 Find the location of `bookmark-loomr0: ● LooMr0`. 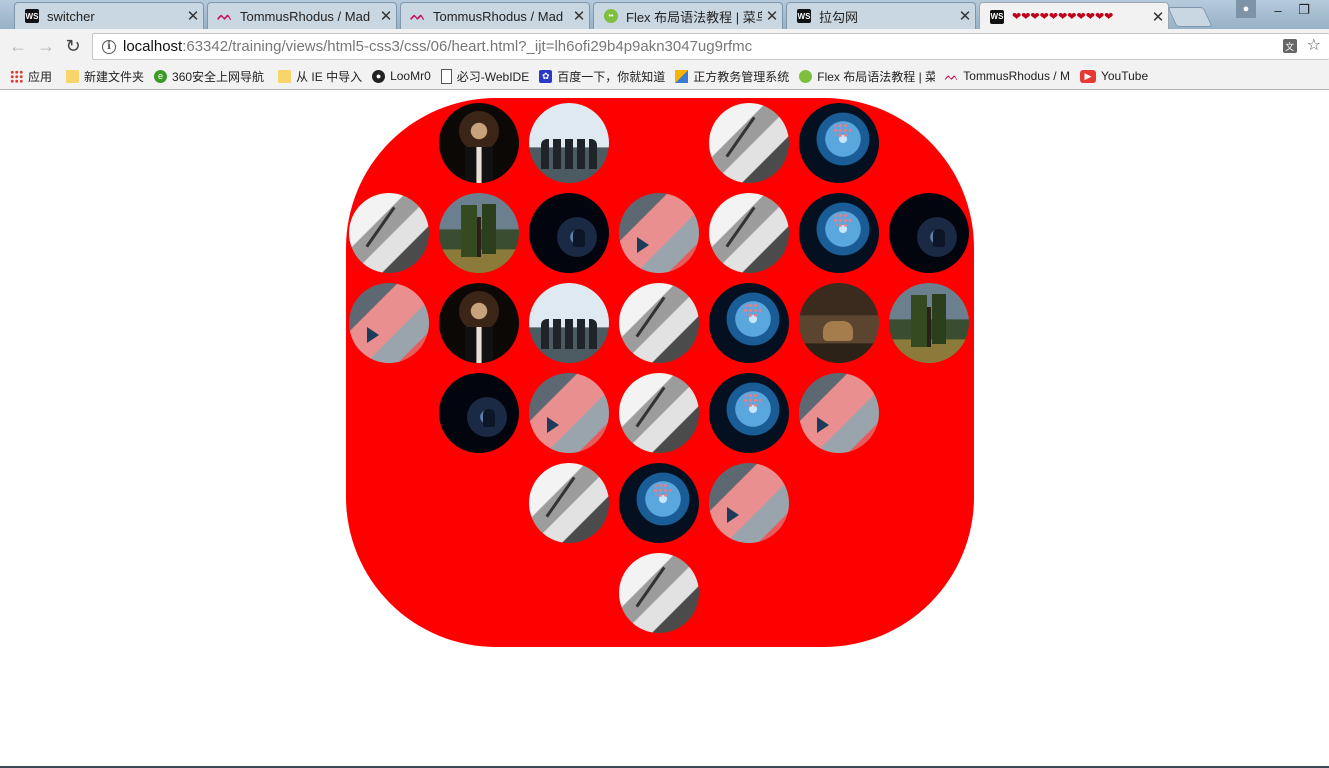

bookmark-loomr0: ● LooMr0 is located at coordinates (401, 76).